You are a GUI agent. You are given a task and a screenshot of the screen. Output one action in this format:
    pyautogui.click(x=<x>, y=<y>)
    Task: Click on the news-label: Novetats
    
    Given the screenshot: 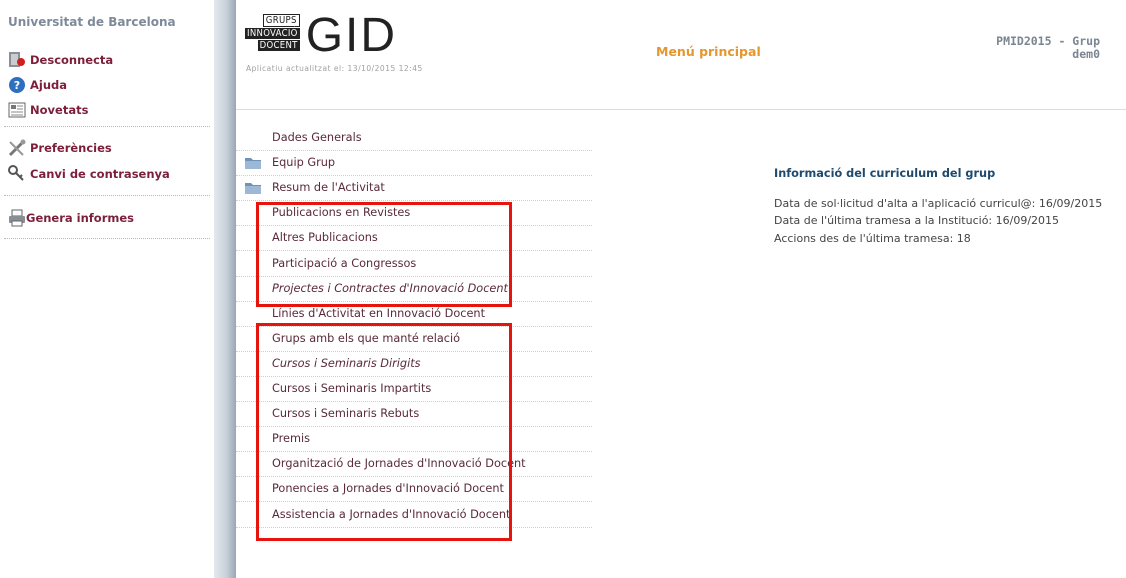 What is the action you would take?
    pyautogui.click(x=59, y=110)
    